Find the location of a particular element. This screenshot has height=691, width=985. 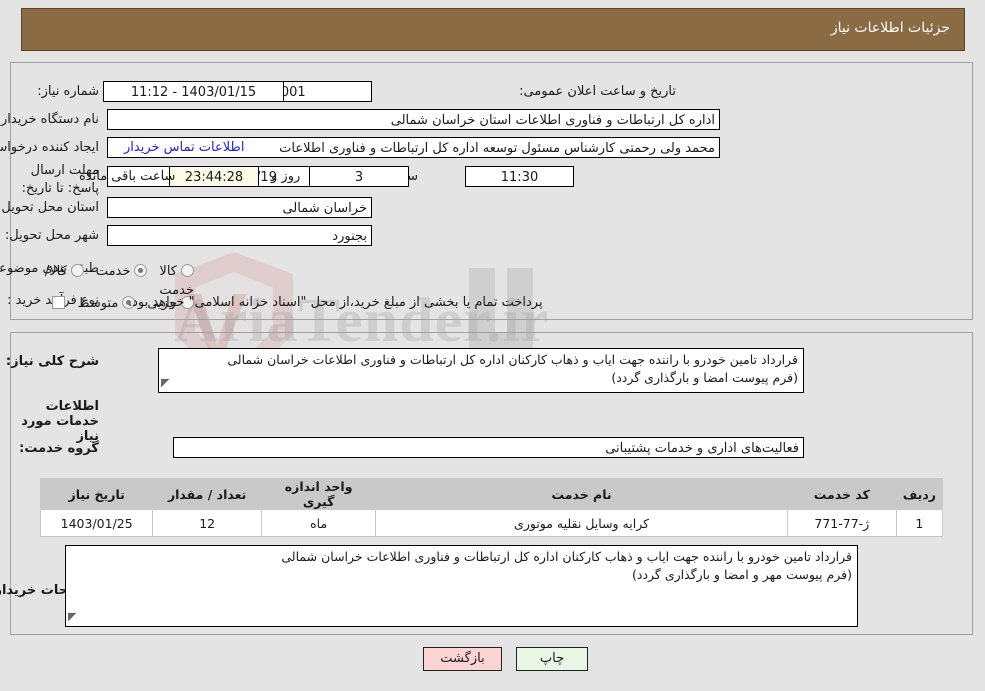

cell-name: کرایه وسایل نقلیه موتوری is located at coordinates (582, 523).